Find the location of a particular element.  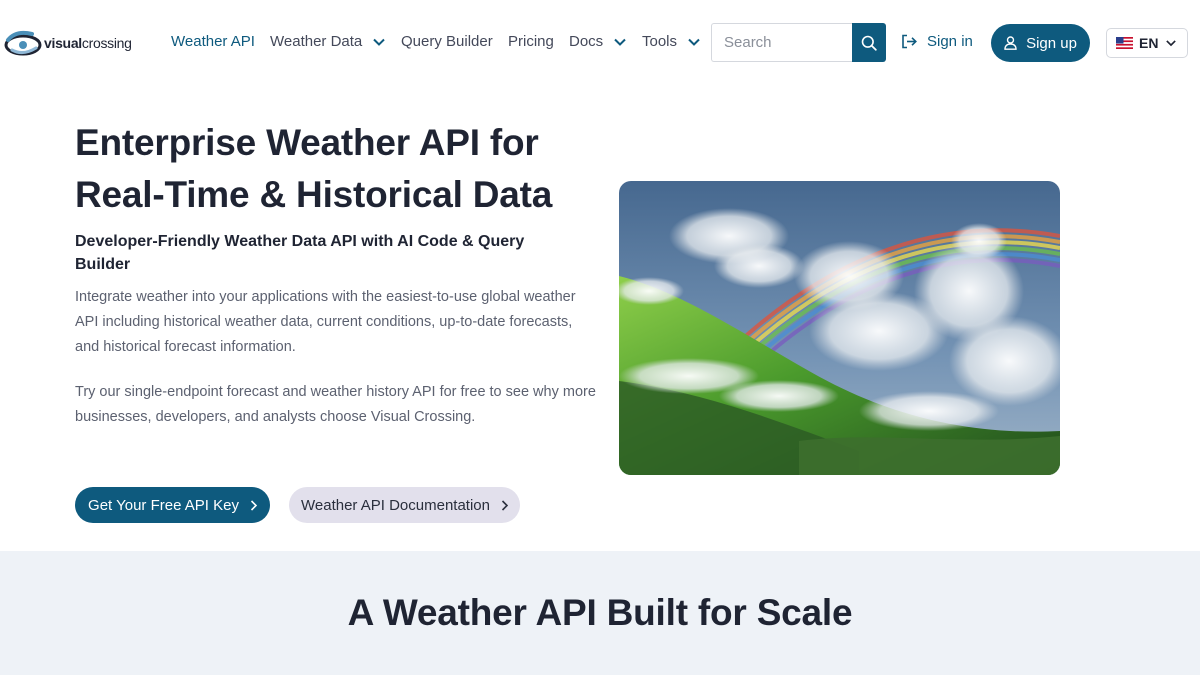

us-flag-icon is located at coordinates (1124, 43).